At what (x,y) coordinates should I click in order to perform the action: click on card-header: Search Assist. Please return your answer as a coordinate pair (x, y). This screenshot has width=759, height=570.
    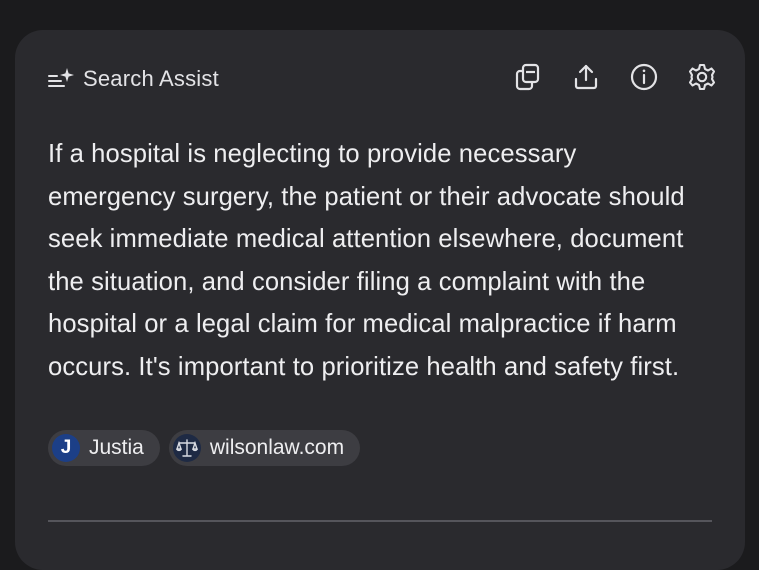
    Looking at the image, I should click on (382, 79).